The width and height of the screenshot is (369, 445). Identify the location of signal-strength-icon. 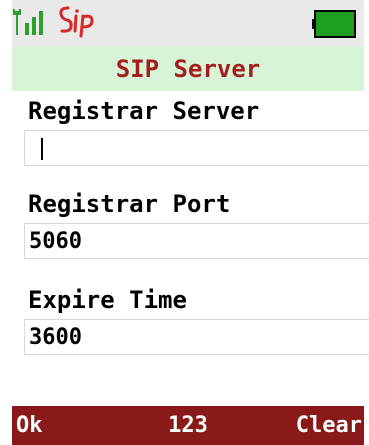
(28, 22).